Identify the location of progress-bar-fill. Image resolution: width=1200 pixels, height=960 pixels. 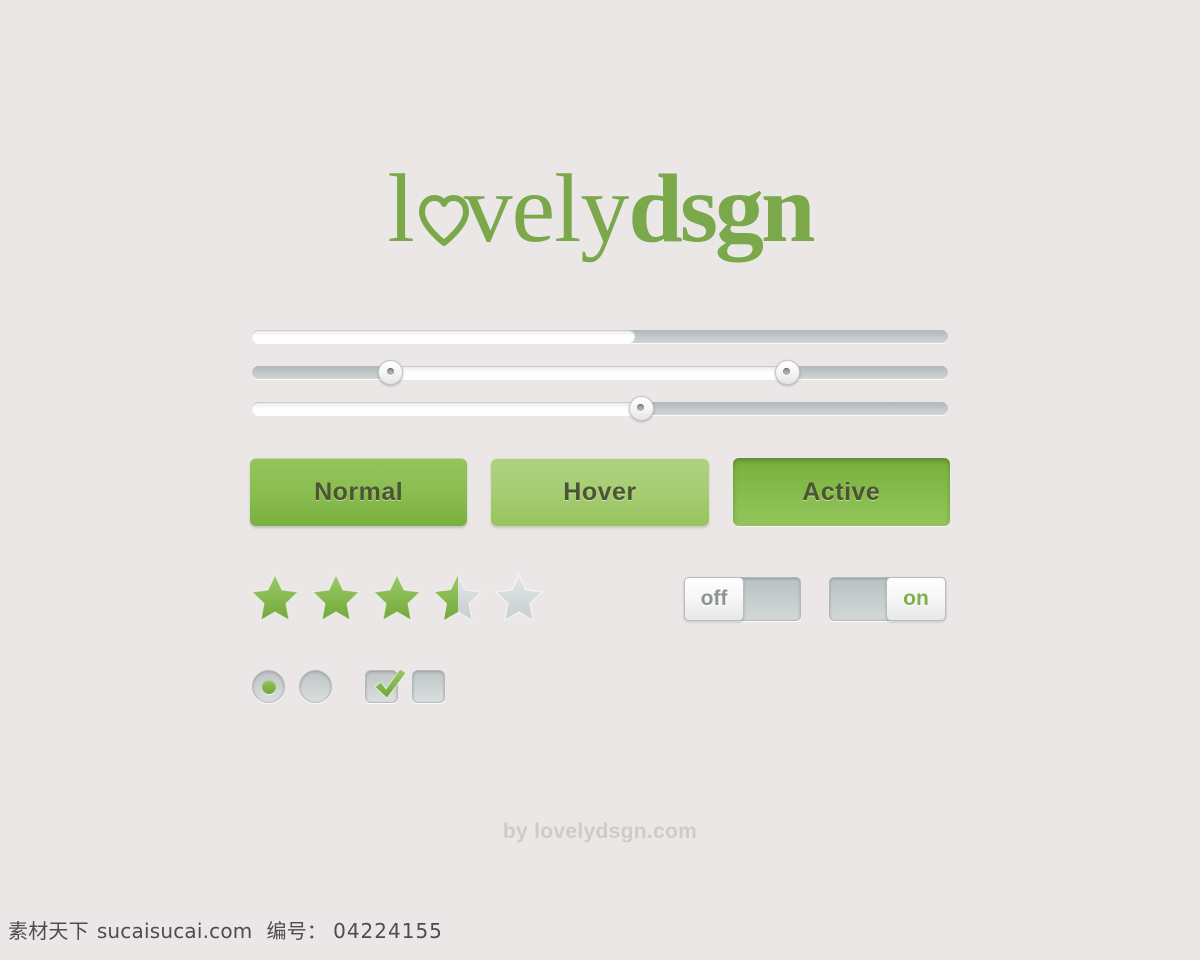
(443, 336).